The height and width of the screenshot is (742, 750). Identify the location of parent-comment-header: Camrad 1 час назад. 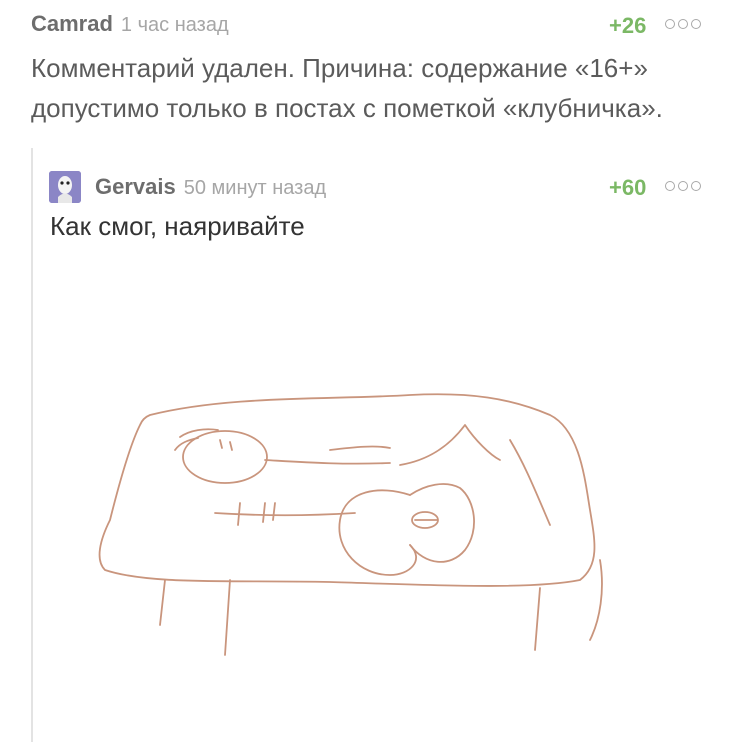
(130, 24).